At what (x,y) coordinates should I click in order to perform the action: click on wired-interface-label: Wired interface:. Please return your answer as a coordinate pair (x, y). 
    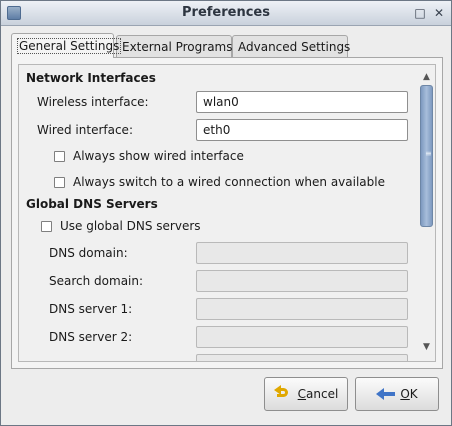
    Looking at the image, I should click on (85, 130).